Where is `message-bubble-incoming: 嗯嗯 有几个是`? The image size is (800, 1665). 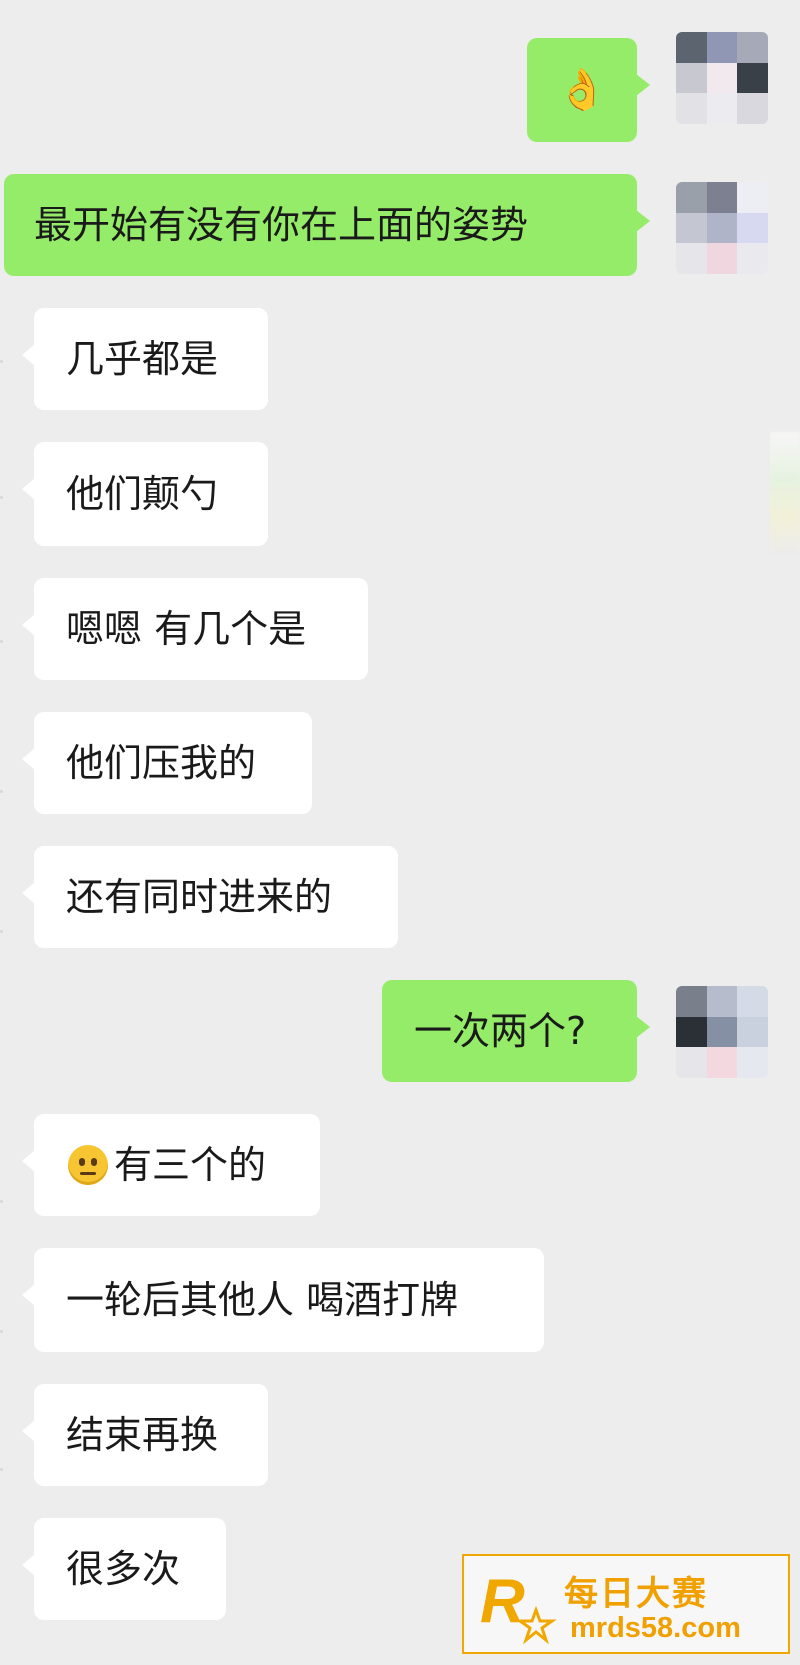
message-bubble-incoming: 嗯嗯 有几个是 is located at coordinates (195, 629).